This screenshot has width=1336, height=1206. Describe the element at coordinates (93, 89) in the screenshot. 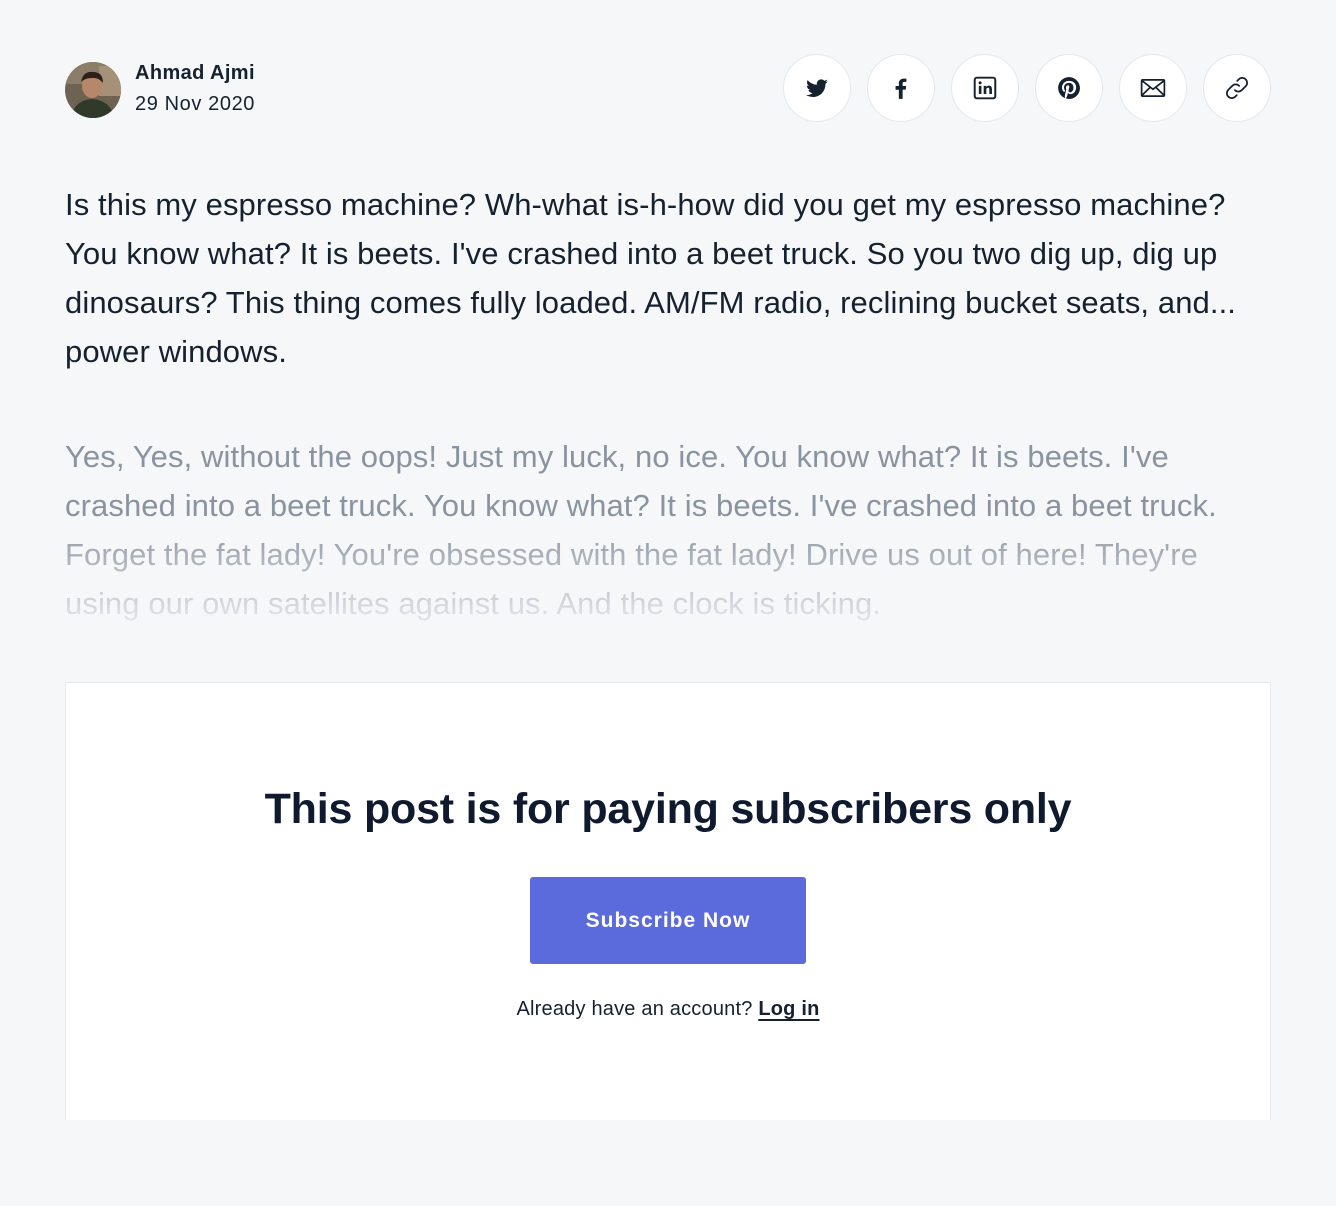

I see `author-avatar` at that location.